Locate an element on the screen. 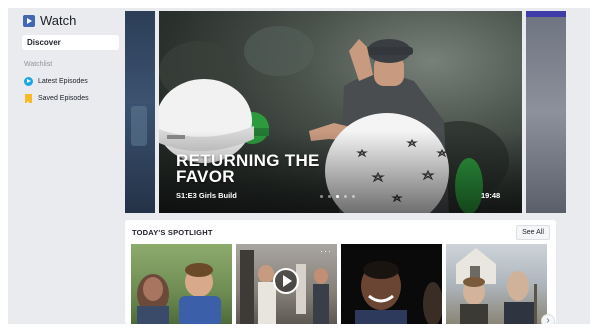  carousel-dot-active is located at coordinates (337, 196).